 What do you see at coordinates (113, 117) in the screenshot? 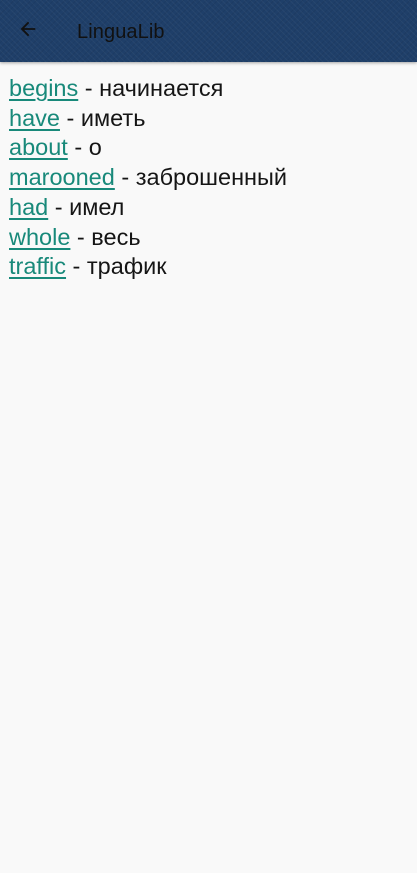
I see `translation: иметь` at bounding box center [113, 117].